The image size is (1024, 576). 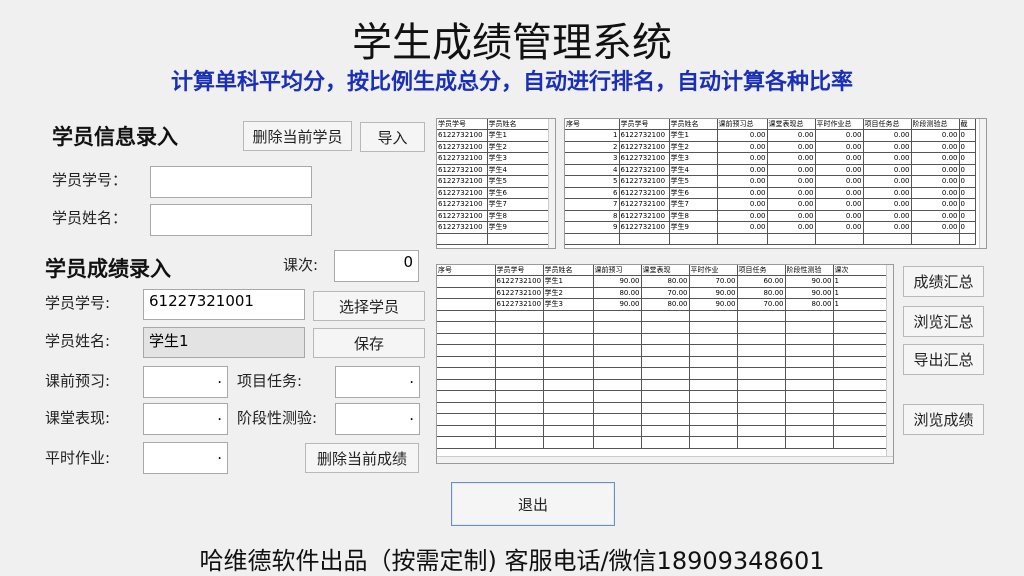 What do you see at coordinates (592, 216) in the screenshot?
I see `table-cell: 8` at bounding box center [592, 216].